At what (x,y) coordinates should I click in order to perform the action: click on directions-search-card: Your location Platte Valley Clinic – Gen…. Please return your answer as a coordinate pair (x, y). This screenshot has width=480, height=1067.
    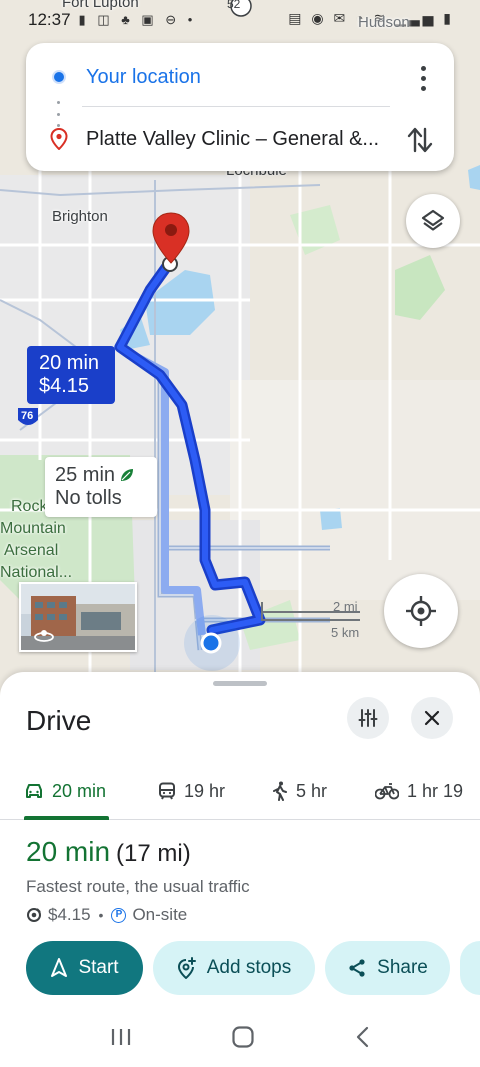
    Looking at the image, I should click on (240, 107).